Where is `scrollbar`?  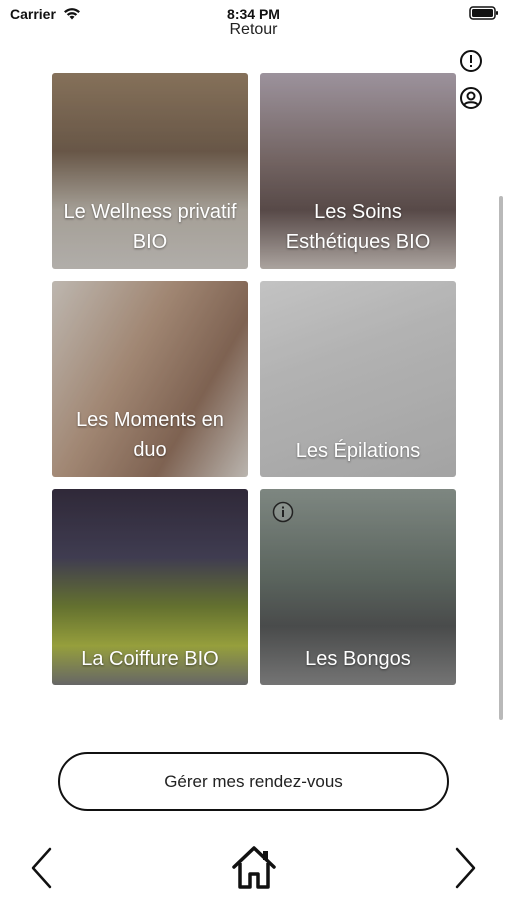
scrollbar is located at coordinates (501, 458).